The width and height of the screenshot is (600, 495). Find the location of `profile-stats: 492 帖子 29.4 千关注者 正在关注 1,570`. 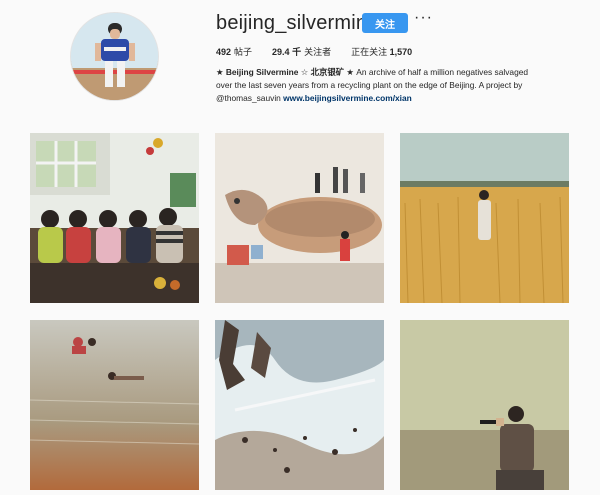

profile-stats: 492 帖子 29.4 千关注者 正在关注 1,570 is located at coordinates (325, 51).